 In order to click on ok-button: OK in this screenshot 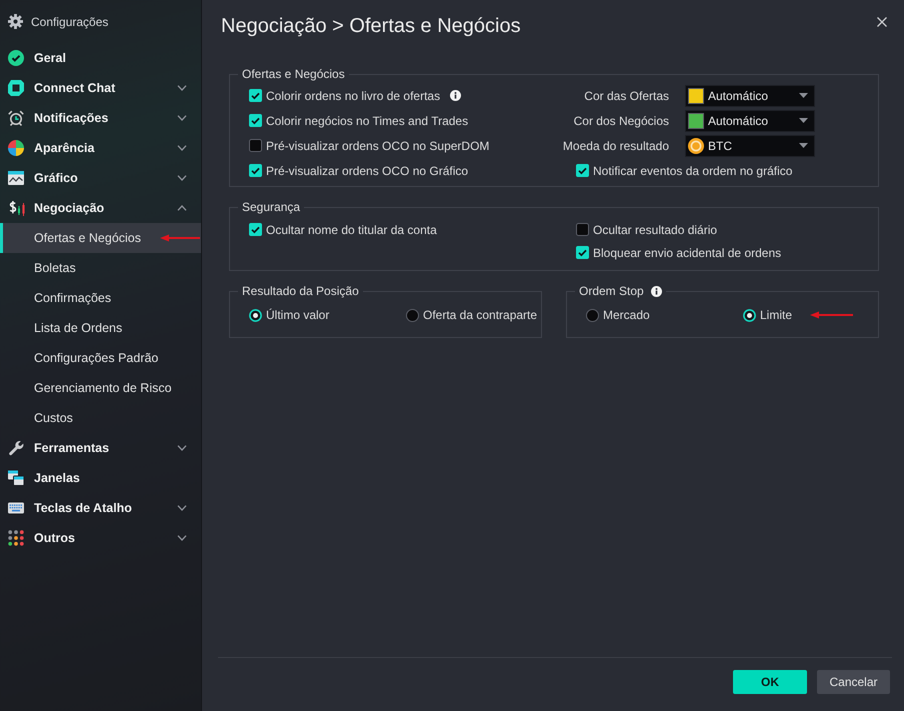, I will do `click(770, 682)`.